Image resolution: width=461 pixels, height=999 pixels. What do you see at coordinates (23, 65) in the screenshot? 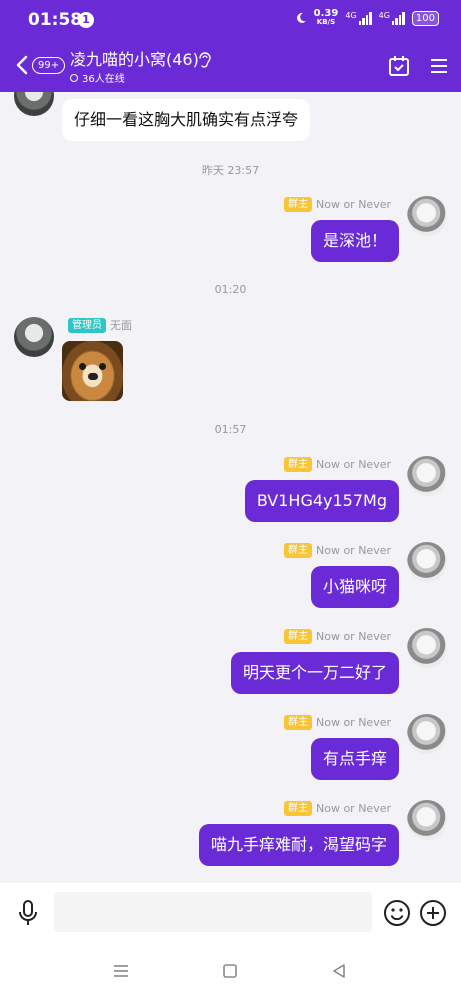
I see `back-icon` at bounding box center [23, 65].